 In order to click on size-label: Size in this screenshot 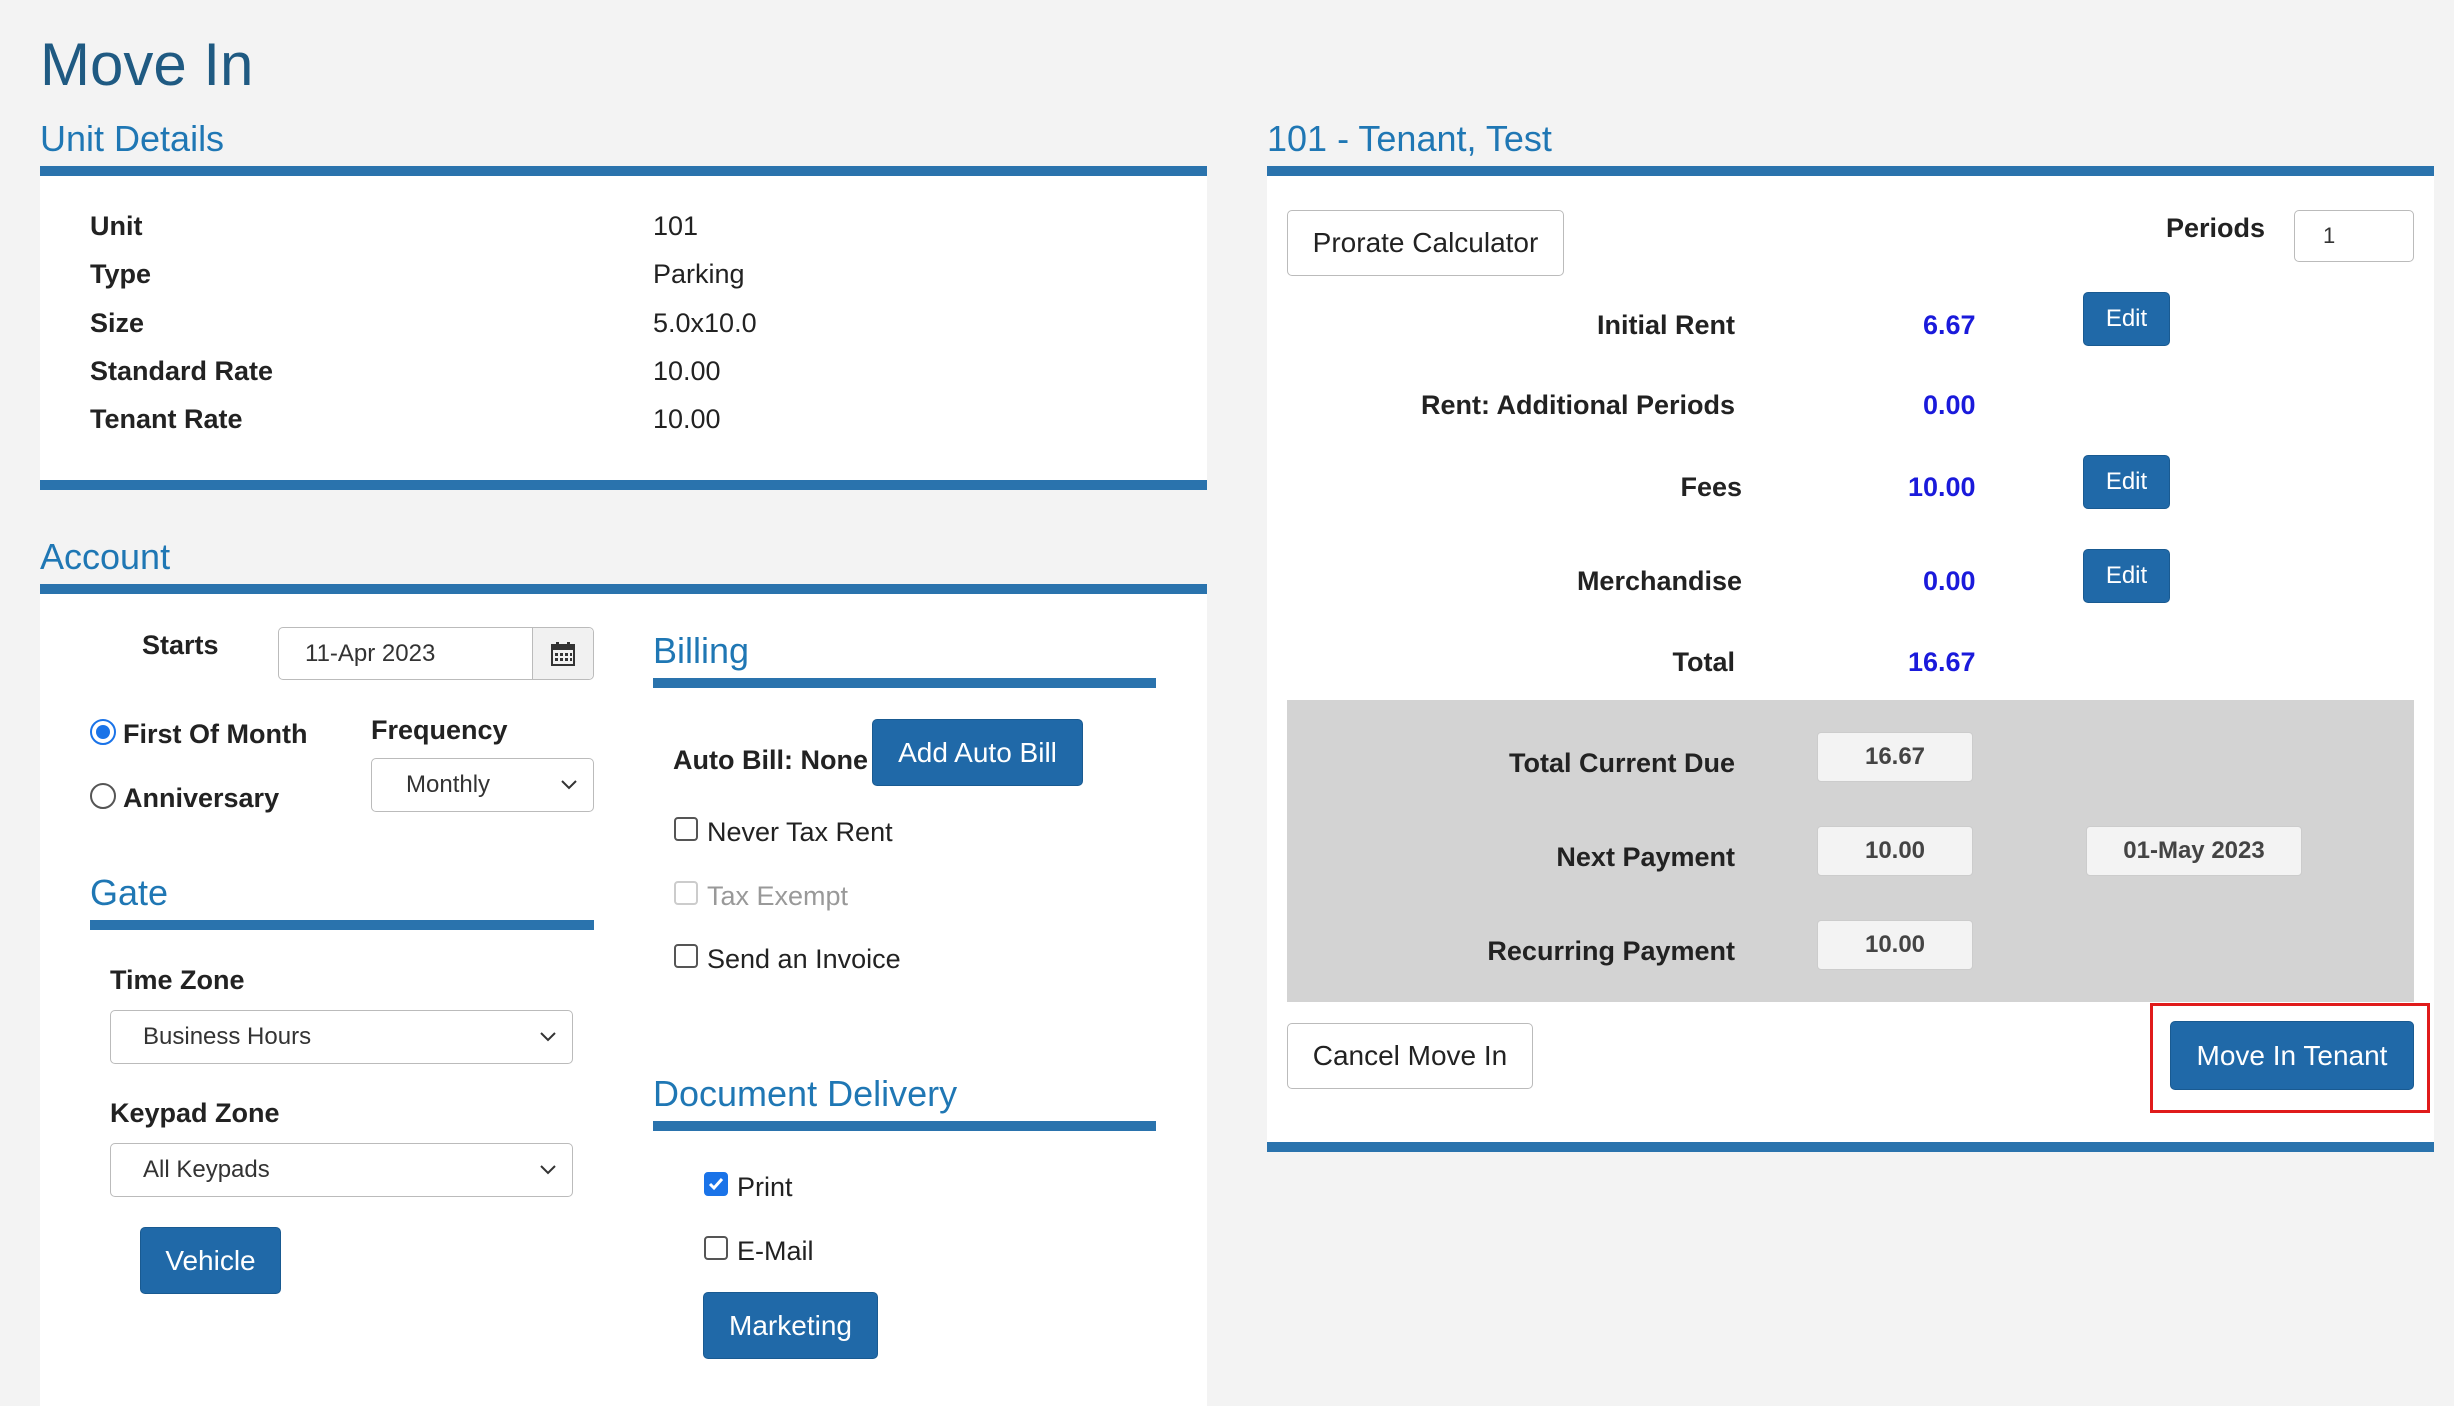, I will do `click(117, 323)`.